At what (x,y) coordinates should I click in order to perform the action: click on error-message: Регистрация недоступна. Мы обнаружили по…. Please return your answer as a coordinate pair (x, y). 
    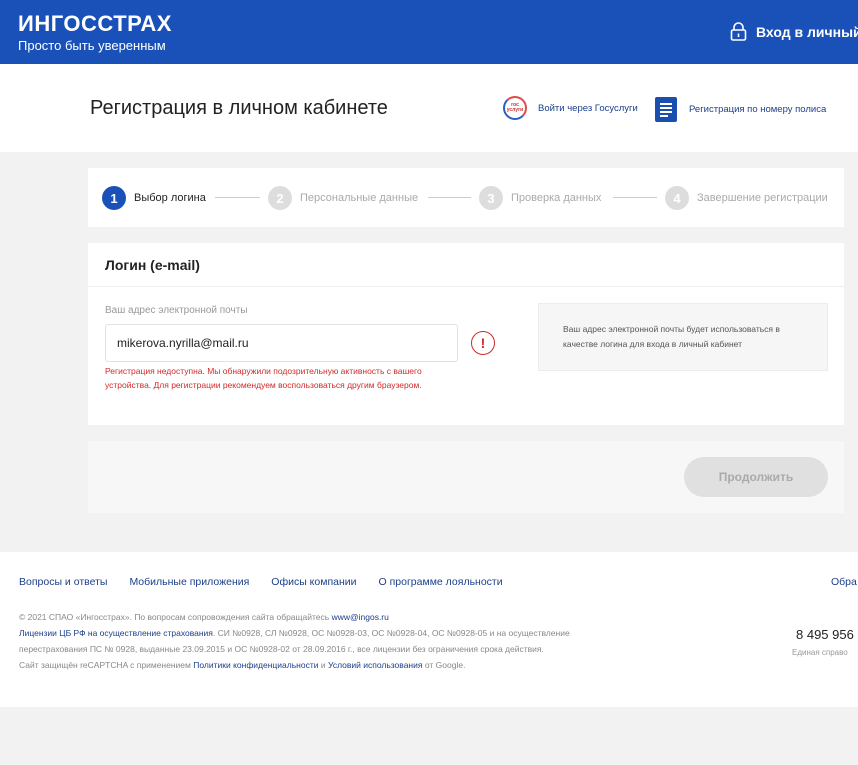
    Looking at the image, I should click on (263, 378).